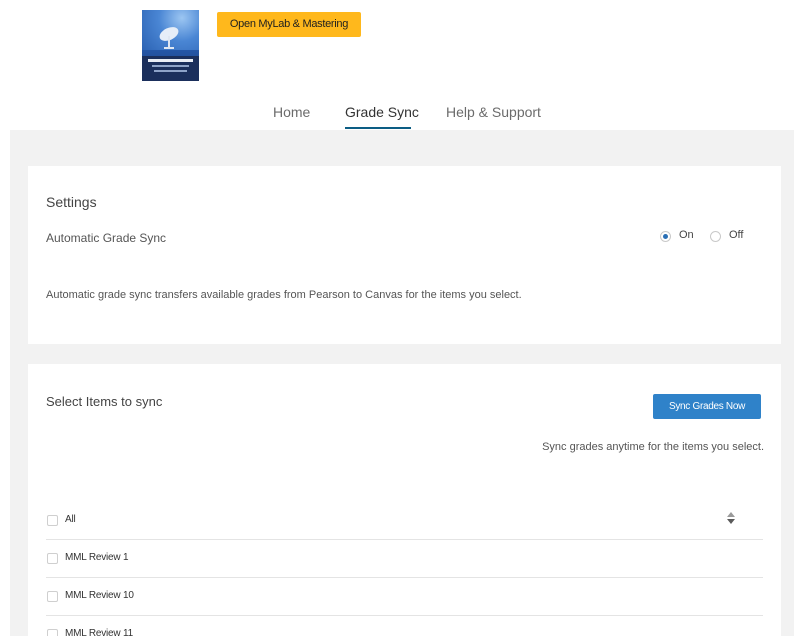 This screenshot has height=636, width=794. I want to click on list-item-label: MML Review 1, so click(97, 557).